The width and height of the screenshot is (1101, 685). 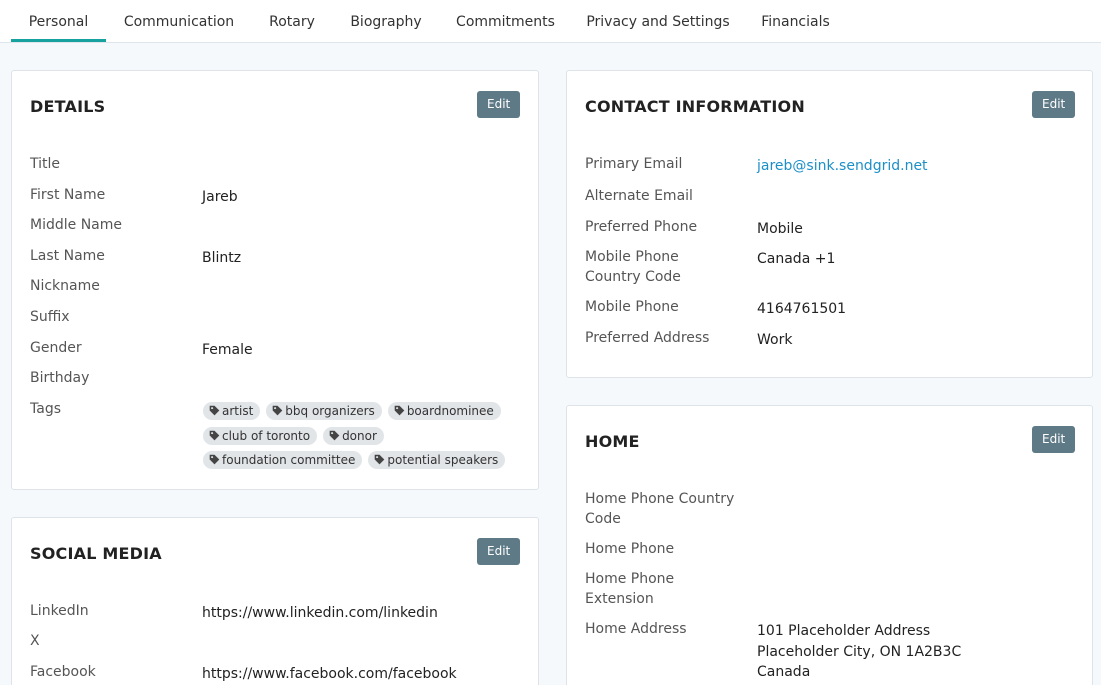 I want to click on tab-rotary: Rotary, so click(x=292, y=21).